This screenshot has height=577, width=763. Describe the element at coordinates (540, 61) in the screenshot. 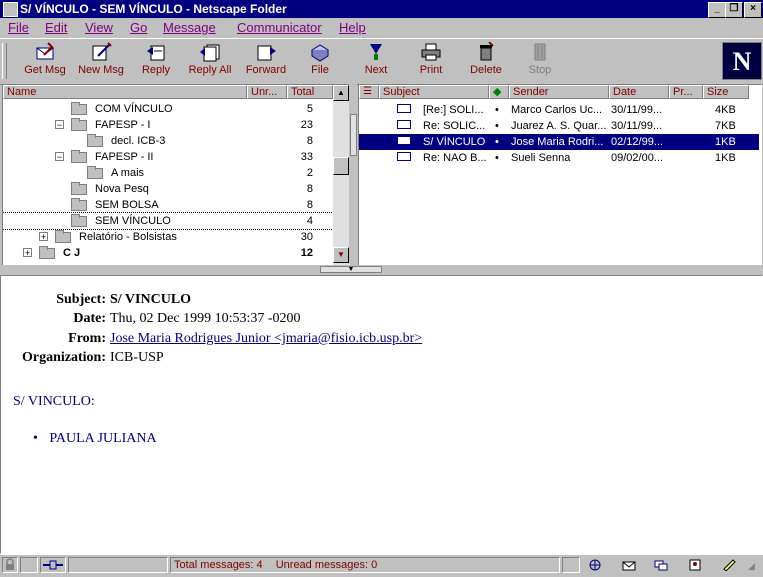

I see `stop-button: Stop` at that location.